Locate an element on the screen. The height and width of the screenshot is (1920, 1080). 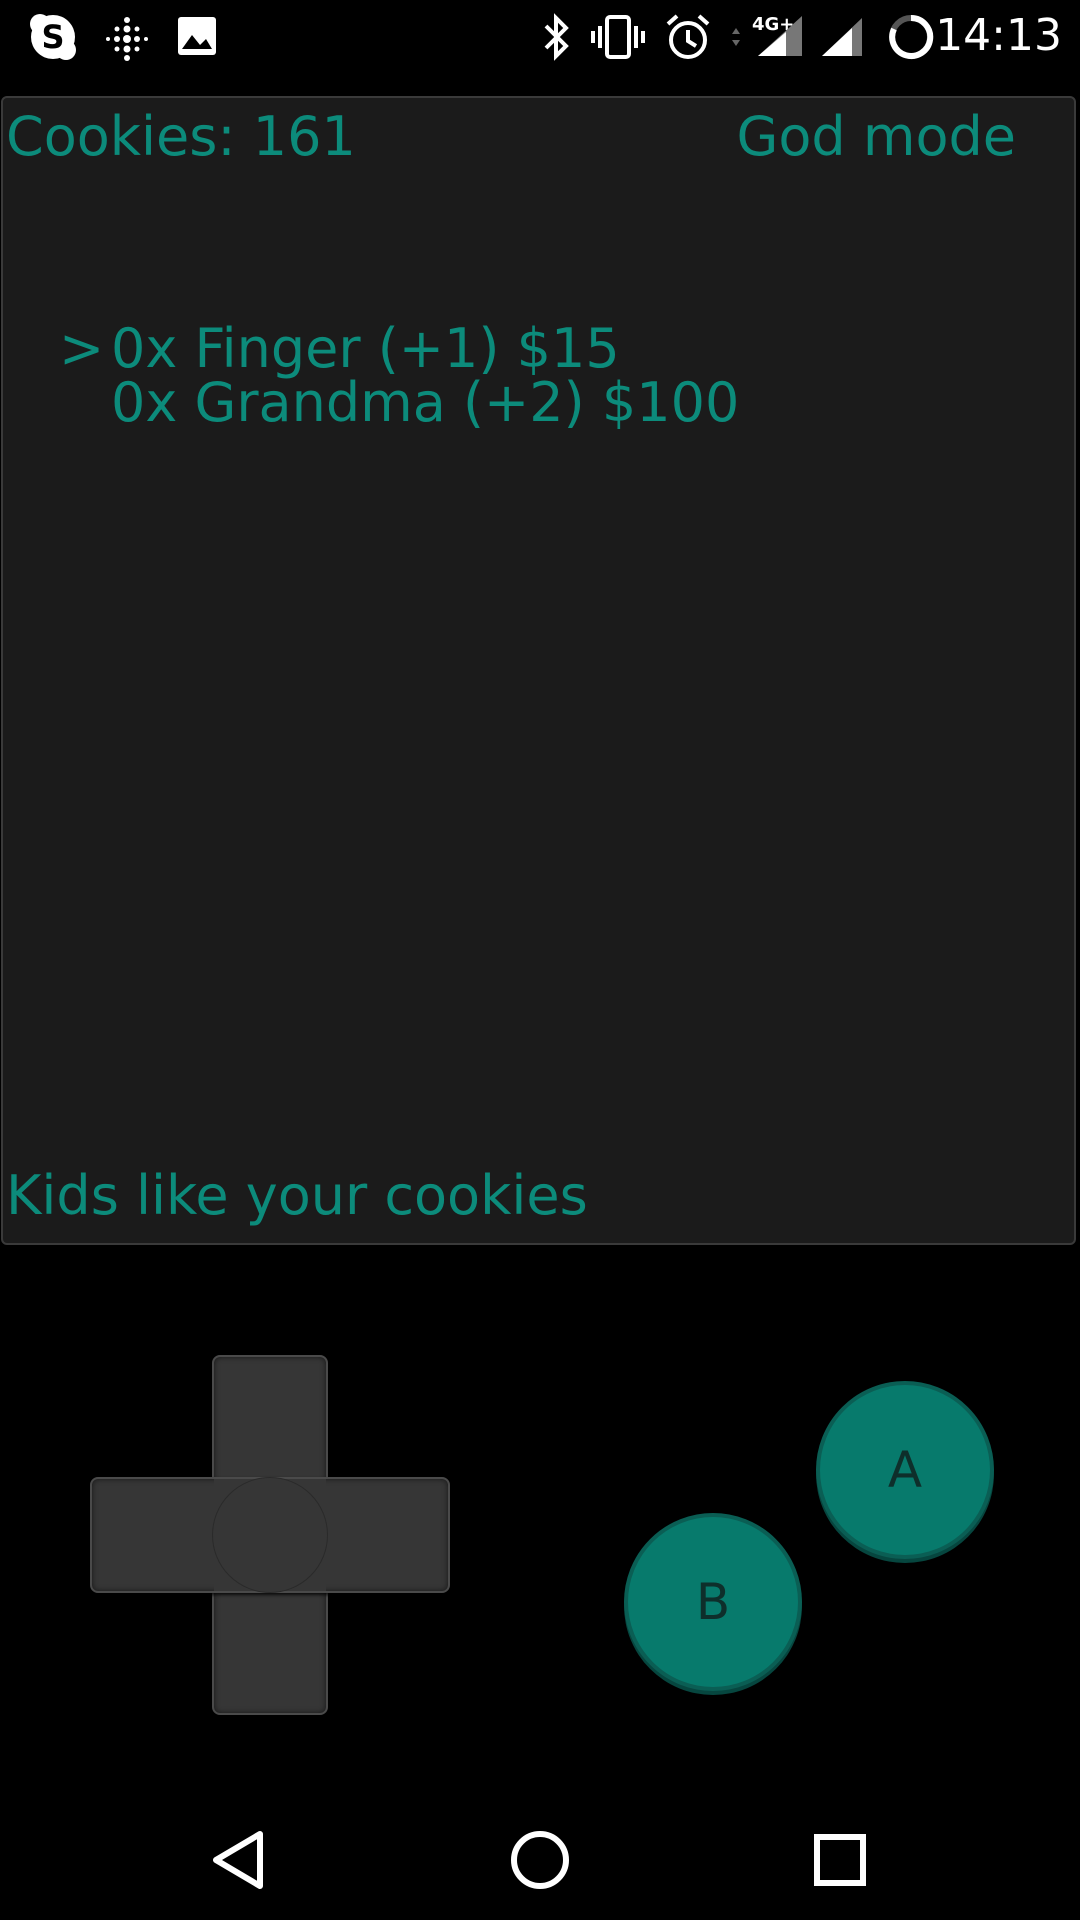
b-button-label: B is located at coordinates (713, 1602).